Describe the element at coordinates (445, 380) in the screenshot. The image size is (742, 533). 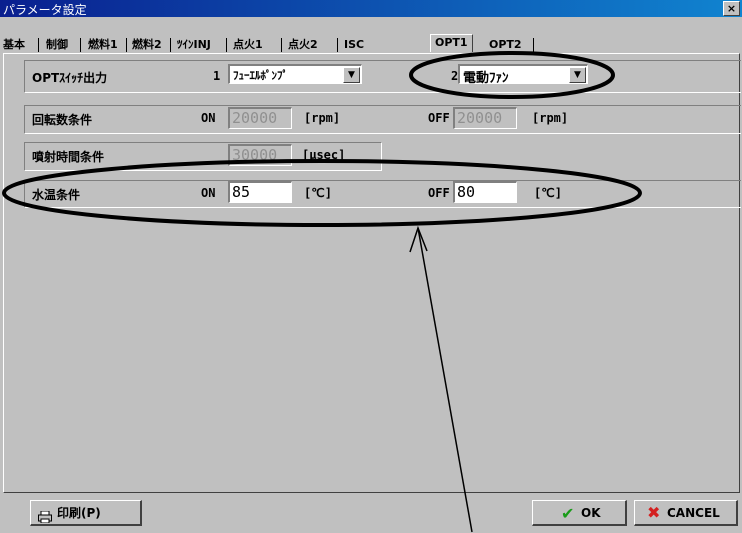
I see `pointer-arrow` at that location.